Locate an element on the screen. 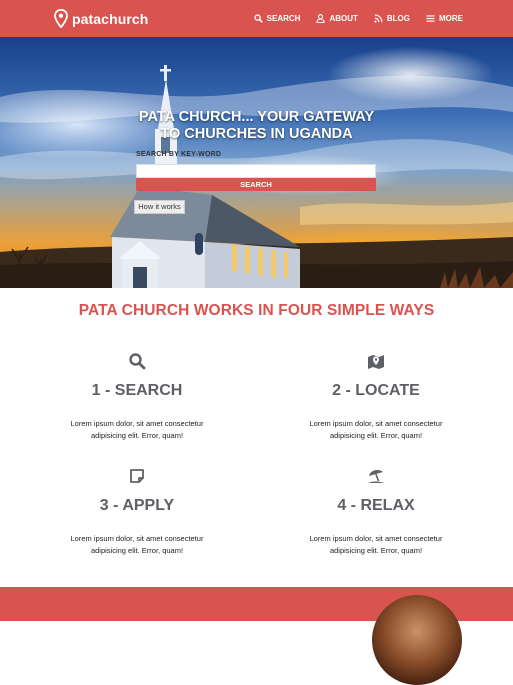 The image size is (513, 685). hero-title-line1: PATA CHURCH... YOUR GATEWAY is located at coordinates (256, 117).